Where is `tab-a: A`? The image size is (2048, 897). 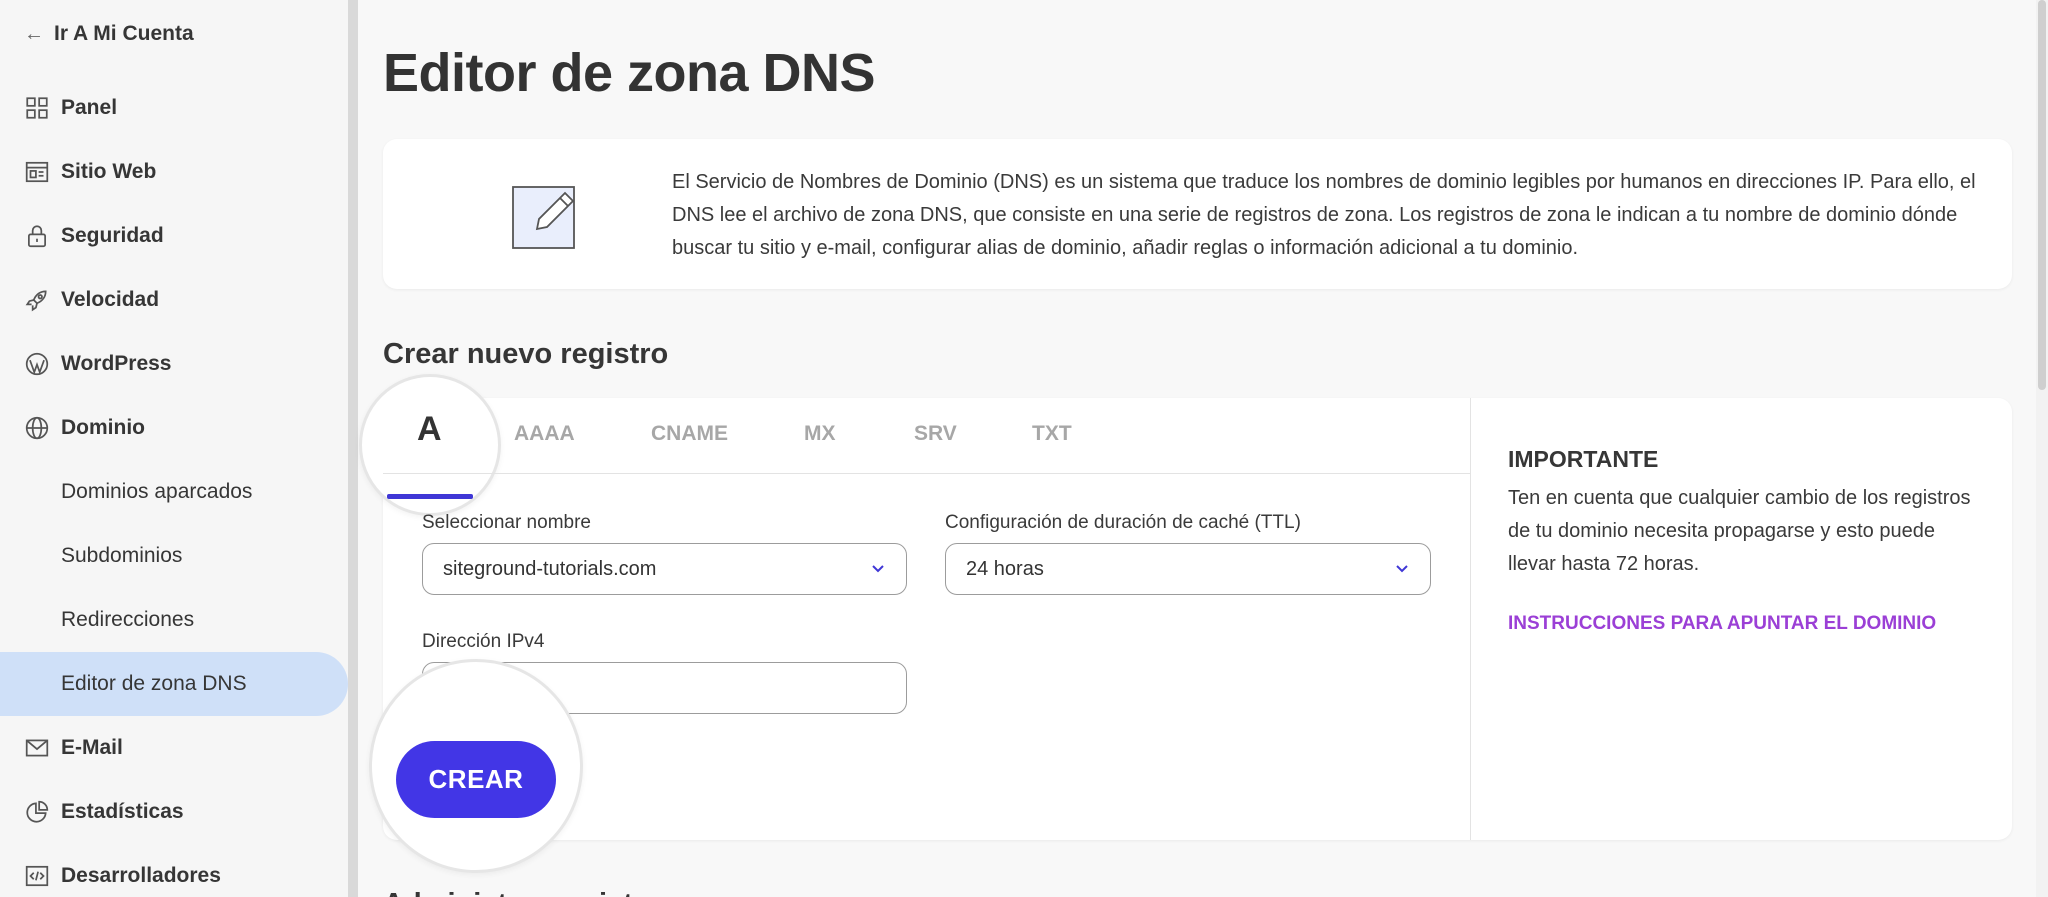
tab-a: A is located at coordinates (429, 429).